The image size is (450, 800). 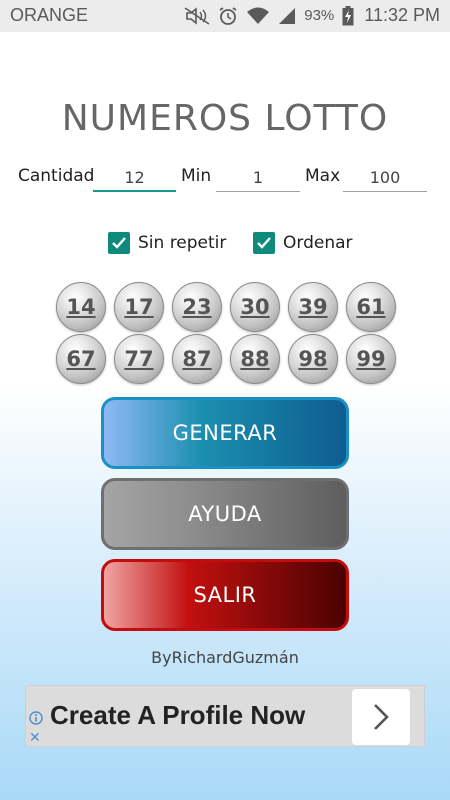 I want to click on battery-percent: 93%, so click(x=319, y=15).